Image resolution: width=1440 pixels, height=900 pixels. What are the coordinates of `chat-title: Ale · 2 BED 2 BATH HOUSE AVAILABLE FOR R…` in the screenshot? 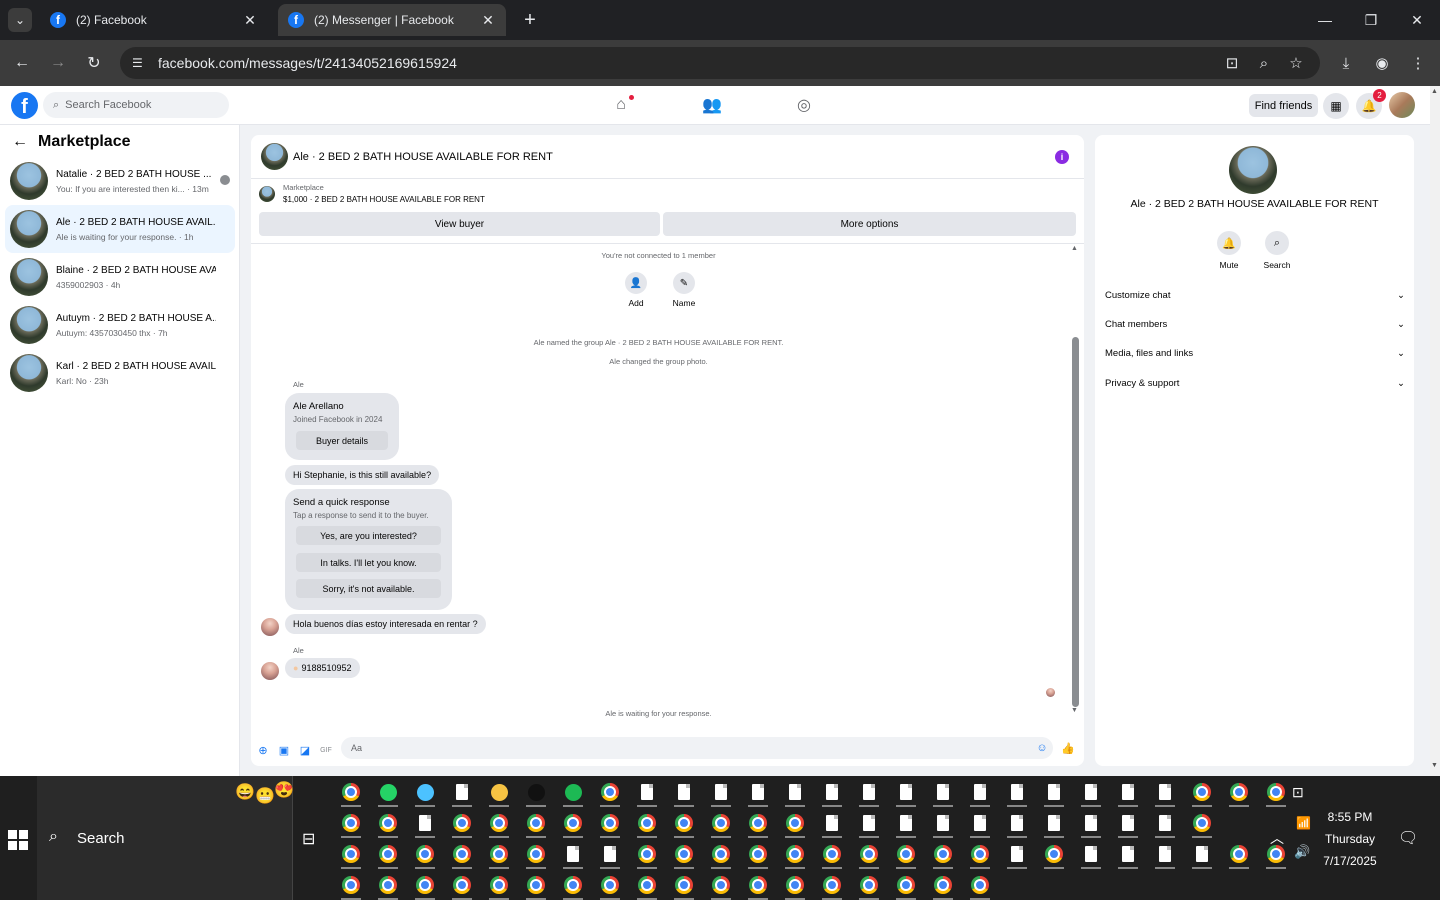 It's located at (423, 157).